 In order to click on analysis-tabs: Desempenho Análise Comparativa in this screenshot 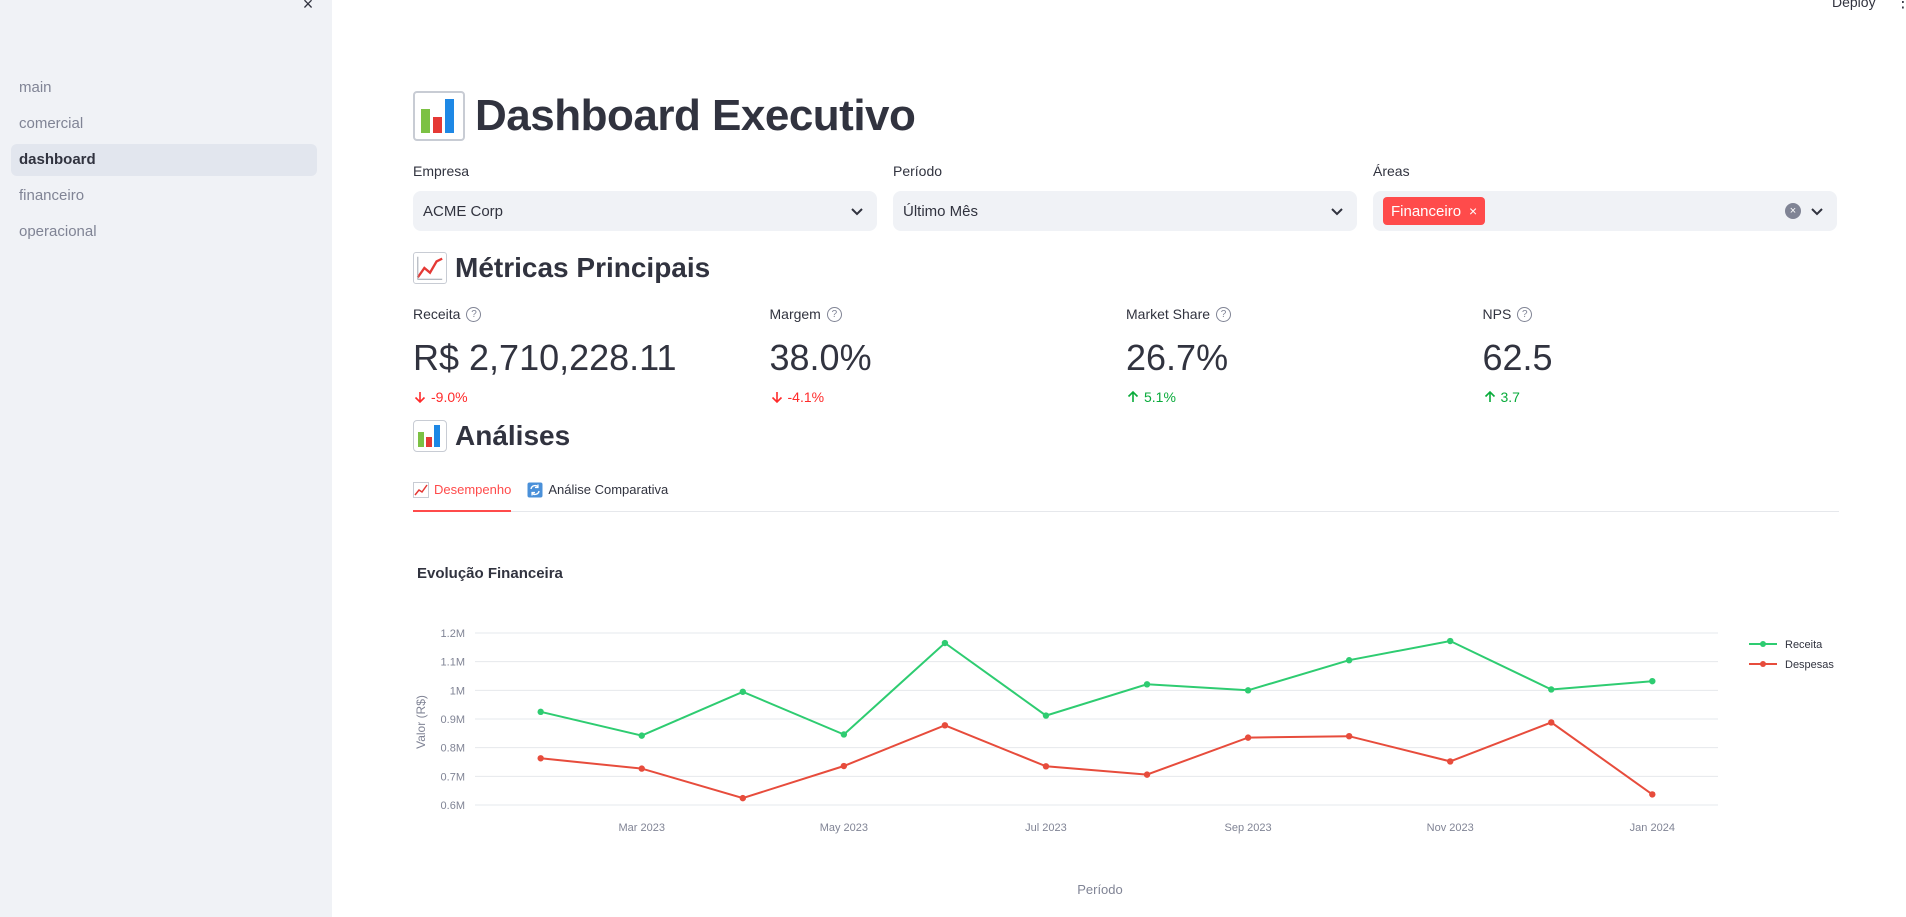, I will do `click(1126, 495)`.